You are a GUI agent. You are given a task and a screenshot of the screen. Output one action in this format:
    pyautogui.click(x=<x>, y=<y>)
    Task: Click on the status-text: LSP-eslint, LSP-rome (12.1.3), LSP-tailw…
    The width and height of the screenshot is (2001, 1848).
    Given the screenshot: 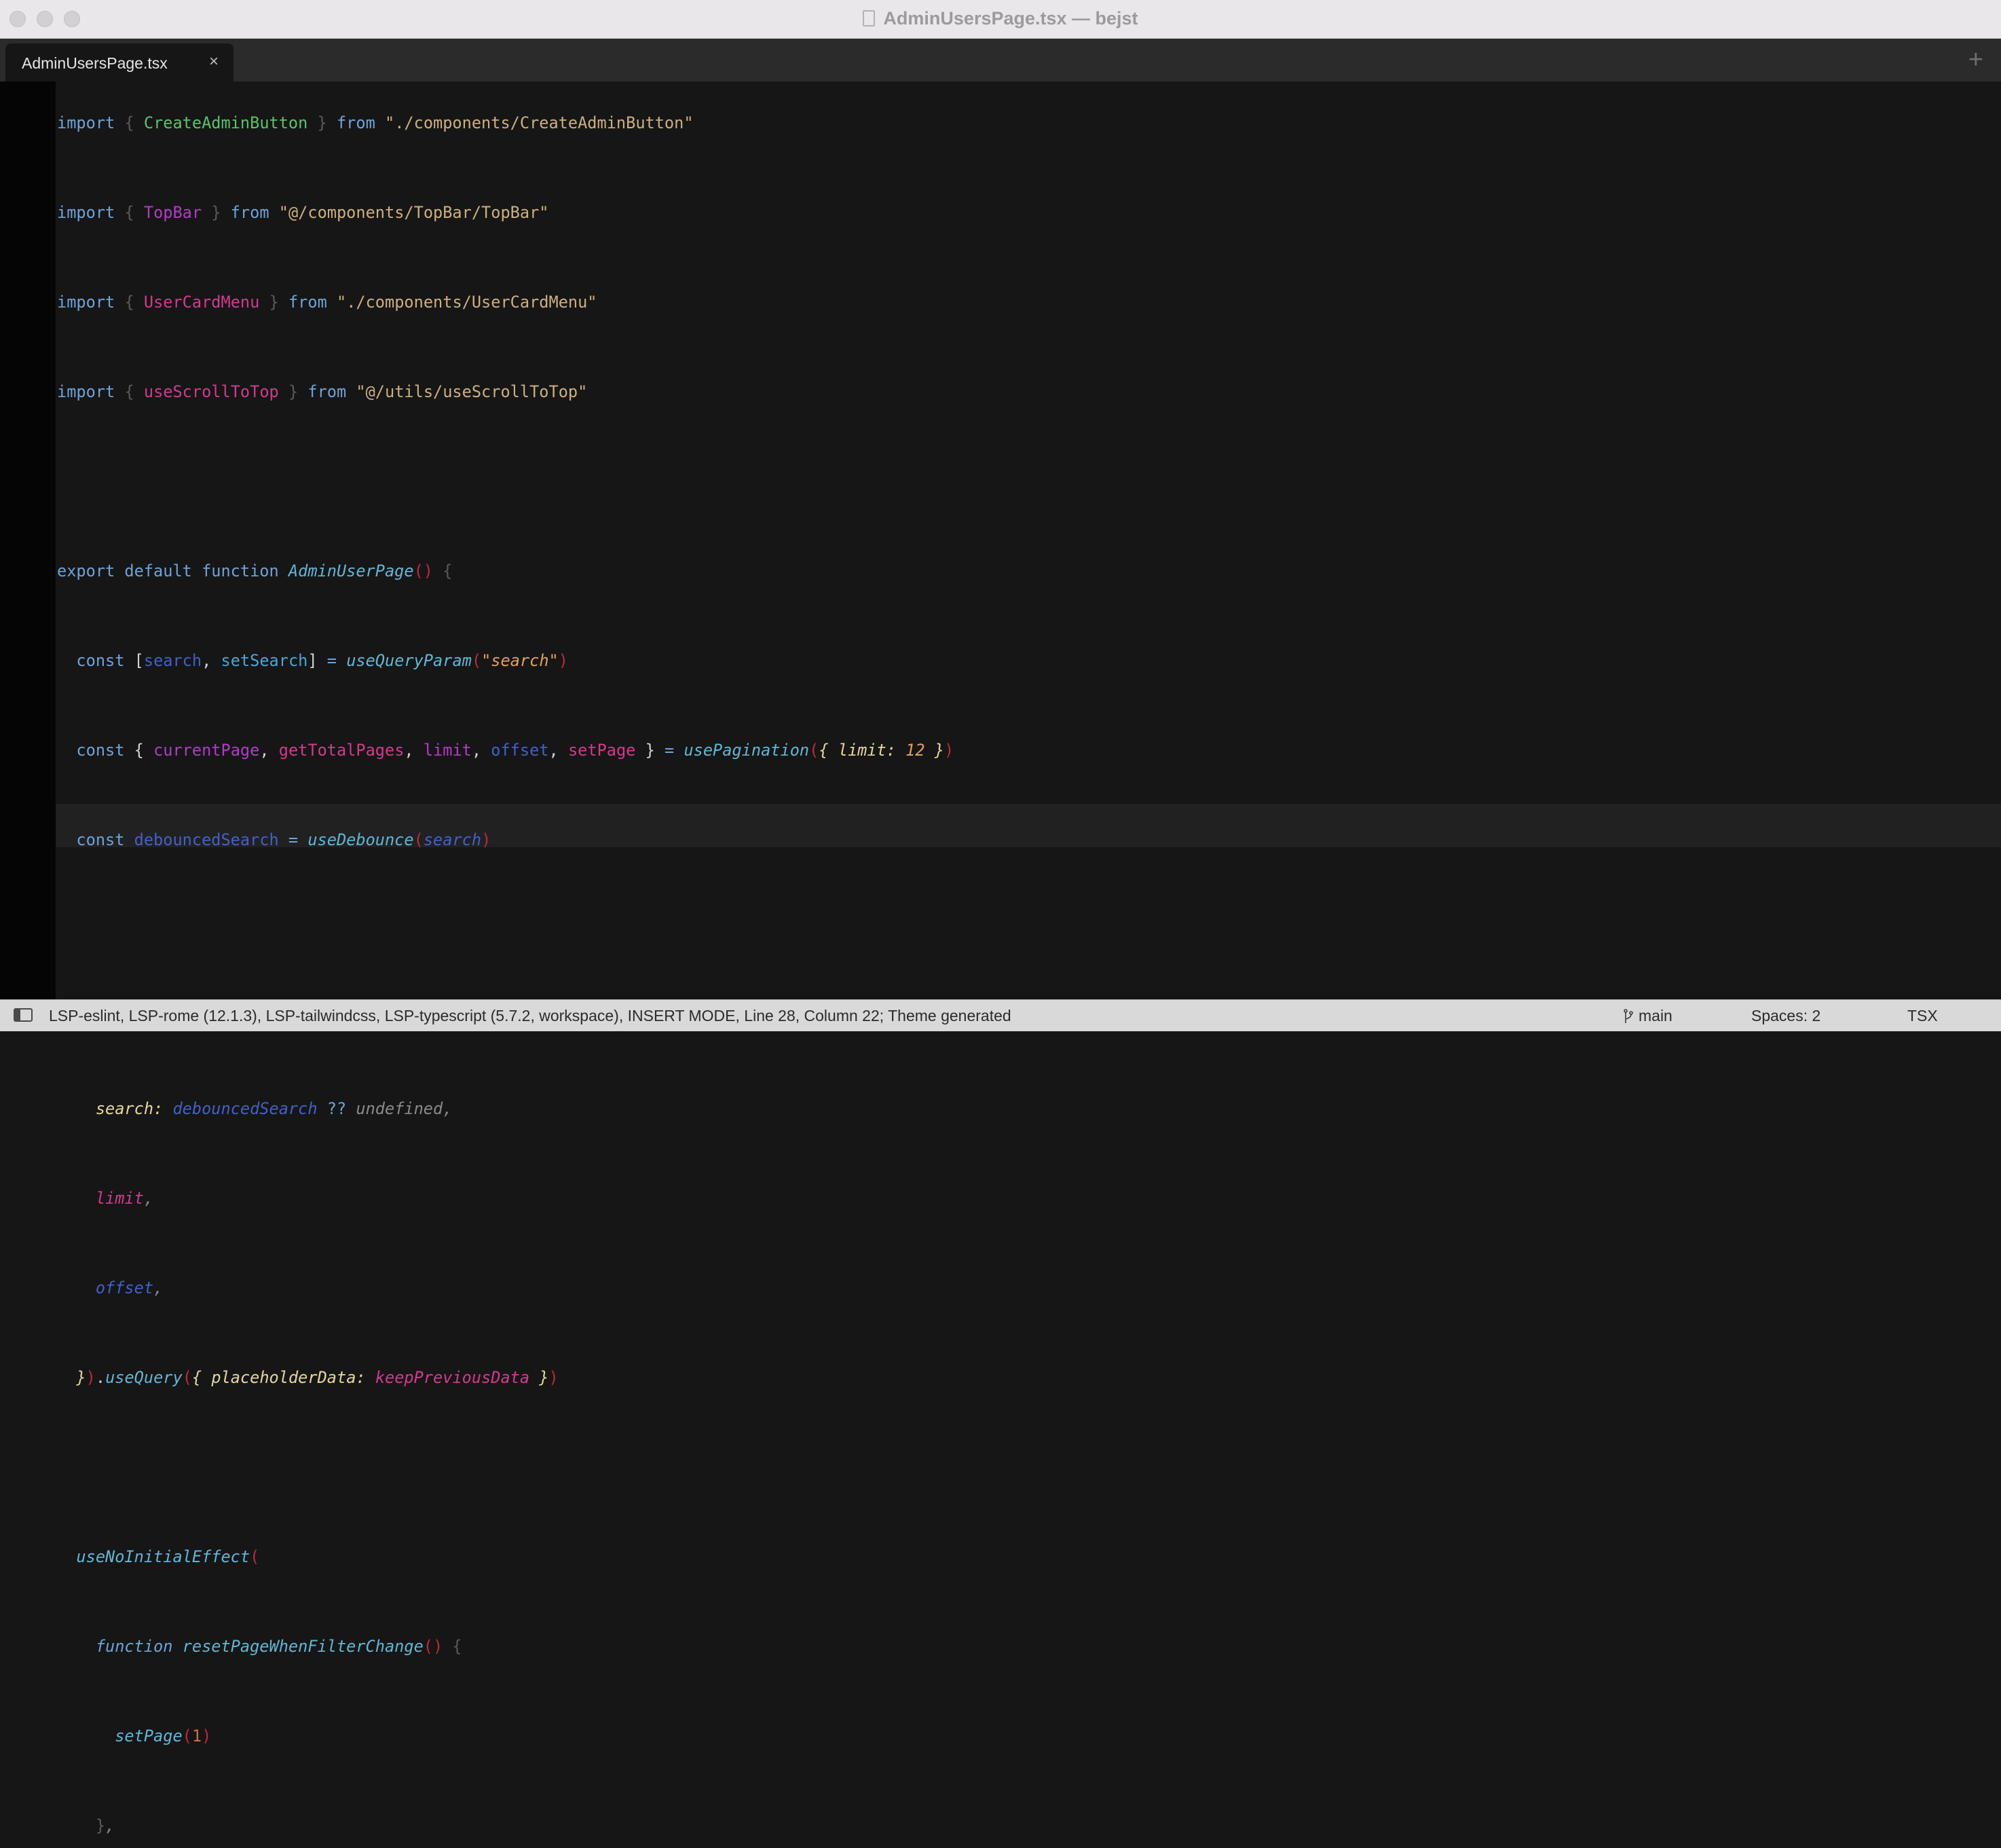 What is the action you would take?
    pyautogui.click(x=530, y=1015)
    